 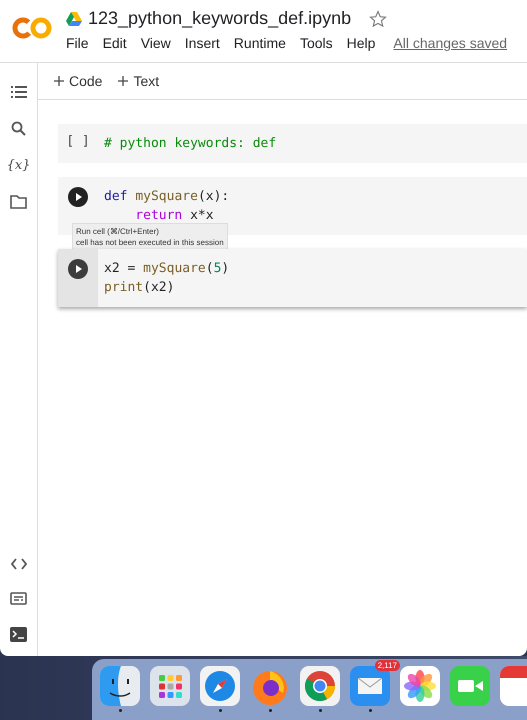 I want to click on photos-icon, so click(x=420, y=686).